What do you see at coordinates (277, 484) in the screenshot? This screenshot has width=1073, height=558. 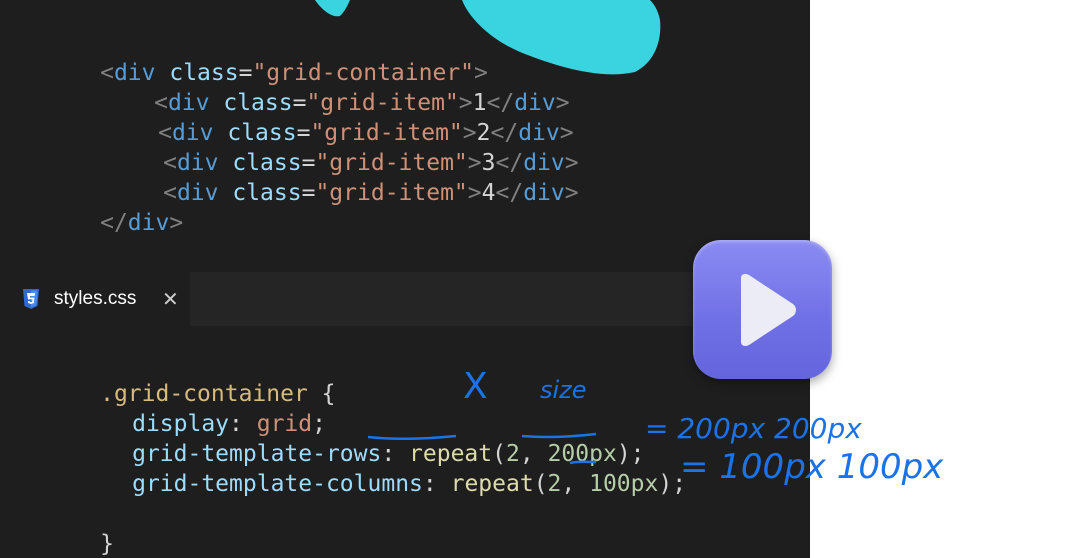 I see `code-token: grid-template-columns` at bounding box center [277, 484].